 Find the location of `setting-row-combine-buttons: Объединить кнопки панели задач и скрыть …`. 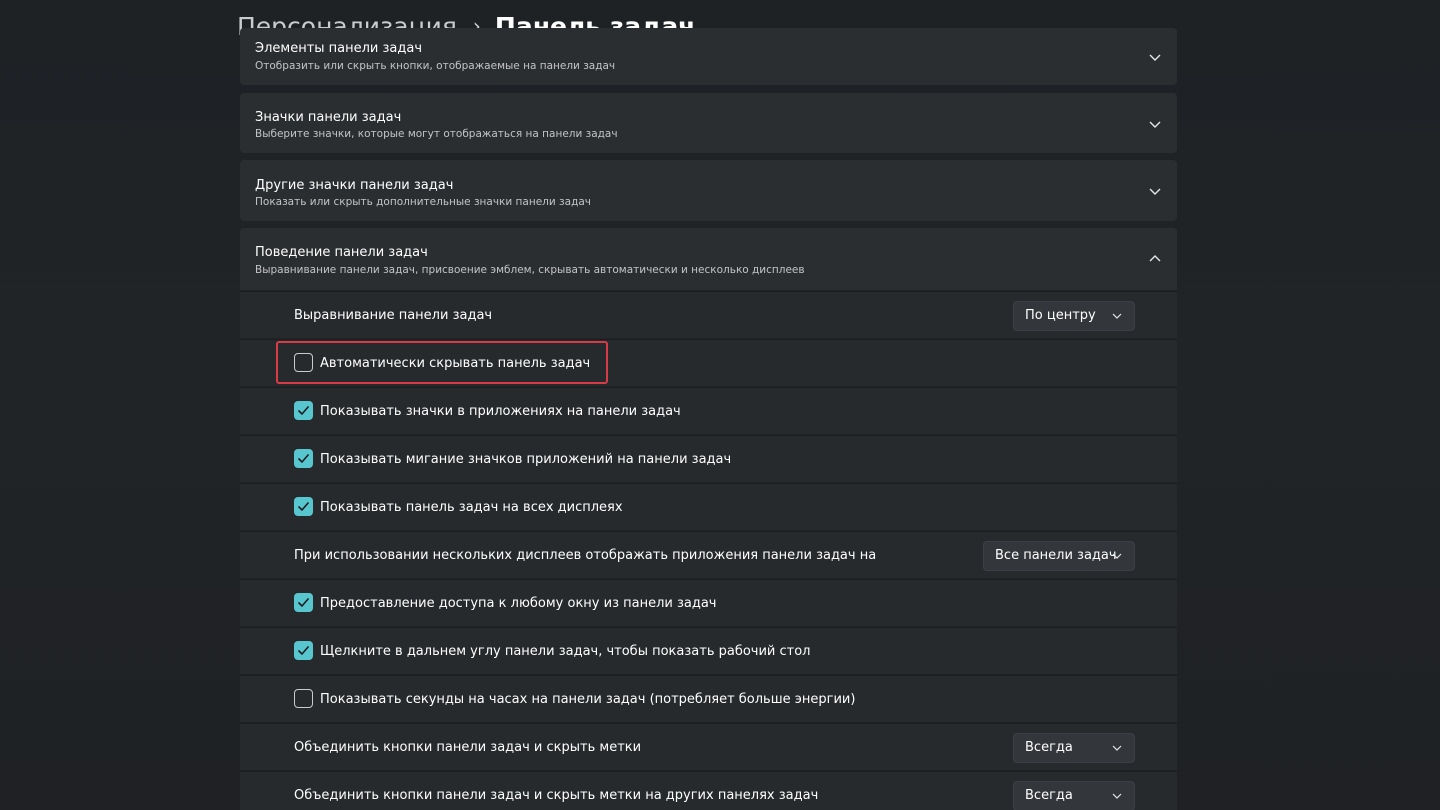

setting-row-combine-buttons: Объединить кнопки панели задач и скрыть … is located at coordinates (708, 746).